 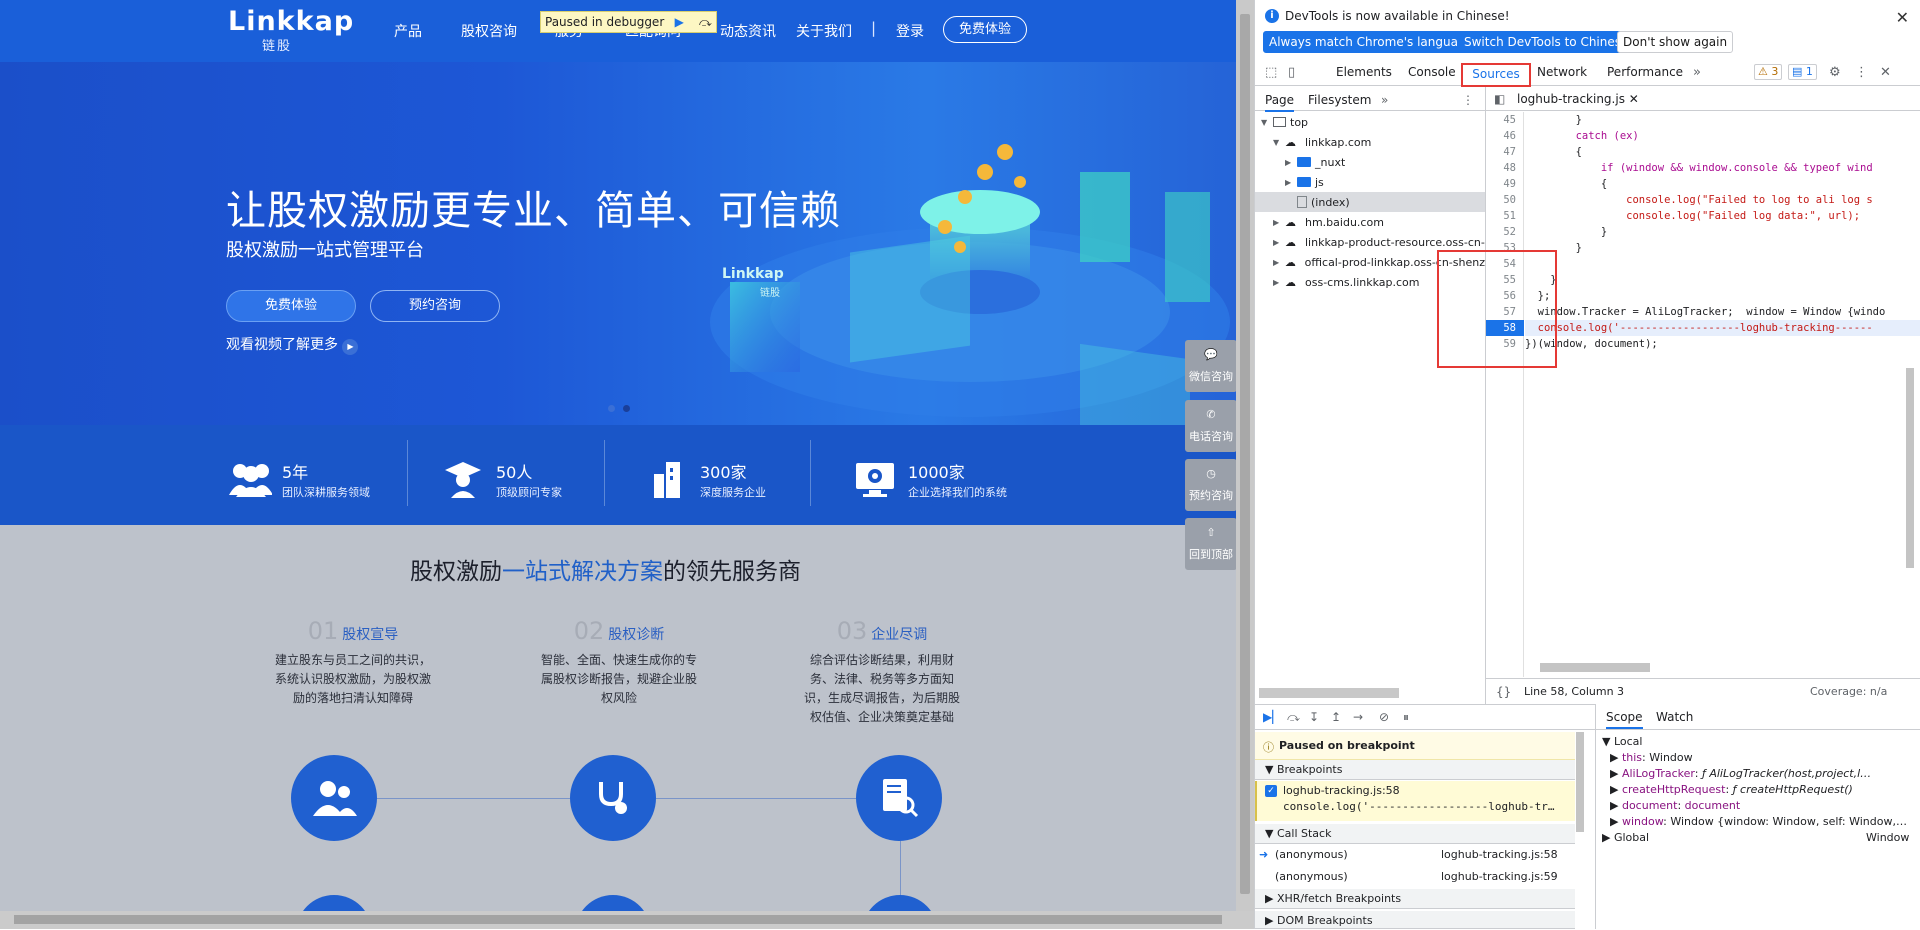 What do you see at coordinates (1415, 855) in the screenshot?
I see `call-frame-active: ➜ (anonymous) loghub-tracking.js:58` at bounding box center [1415, 855].